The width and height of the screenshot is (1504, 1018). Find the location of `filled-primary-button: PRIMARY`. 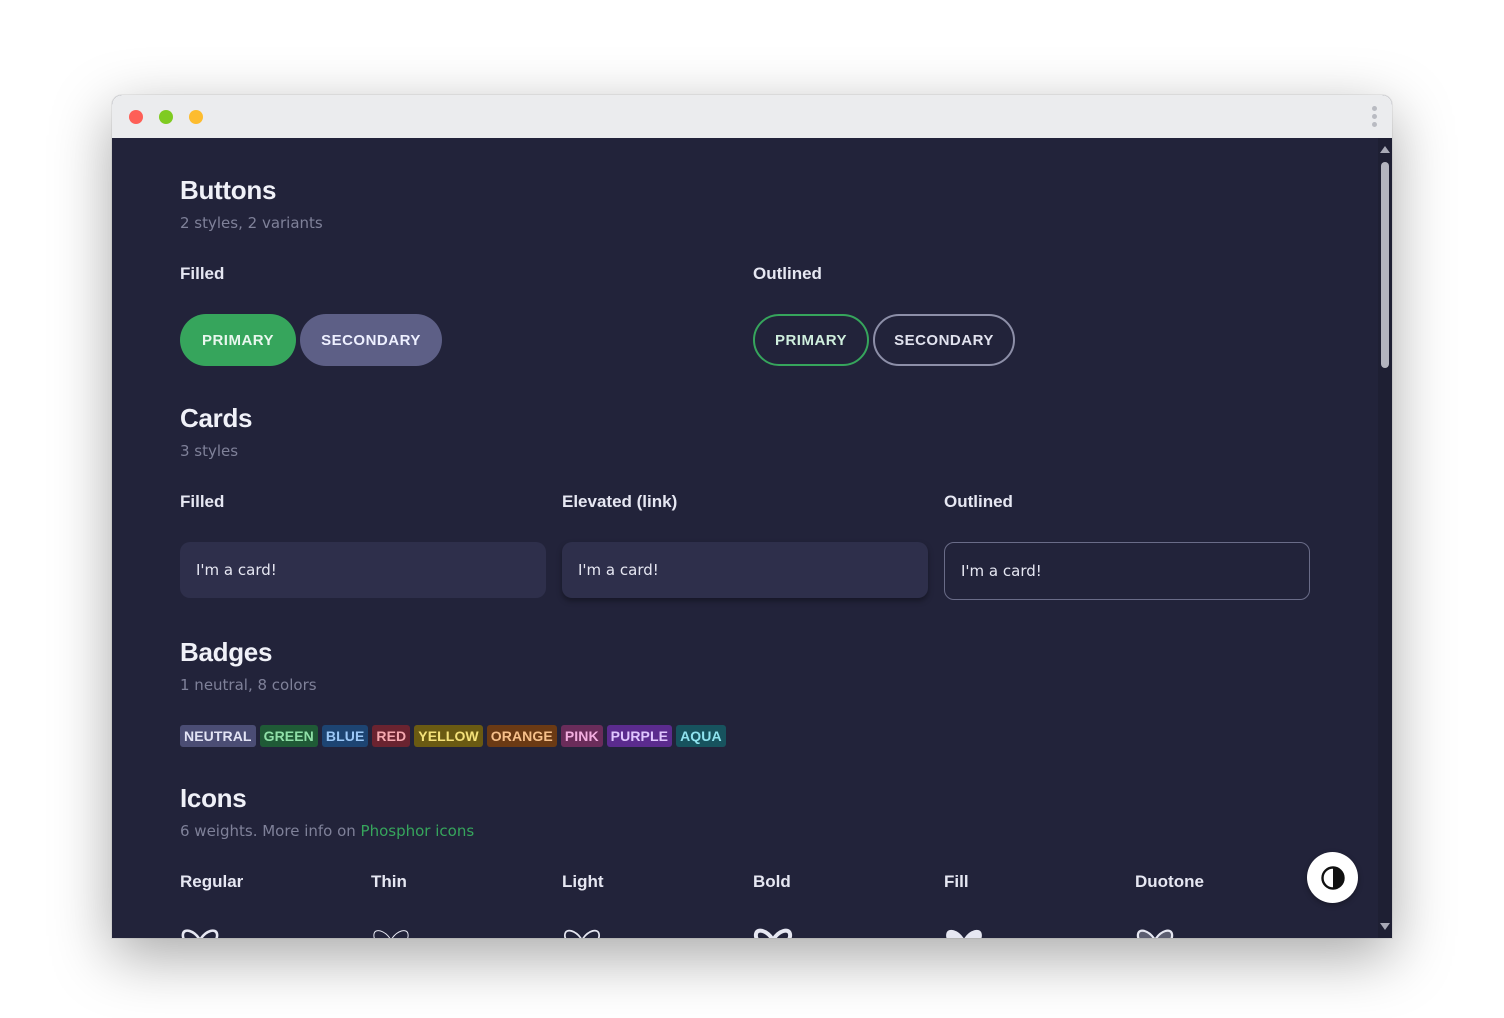

filled-primary-button: PRIMARY is located at coordinates (238, 340).